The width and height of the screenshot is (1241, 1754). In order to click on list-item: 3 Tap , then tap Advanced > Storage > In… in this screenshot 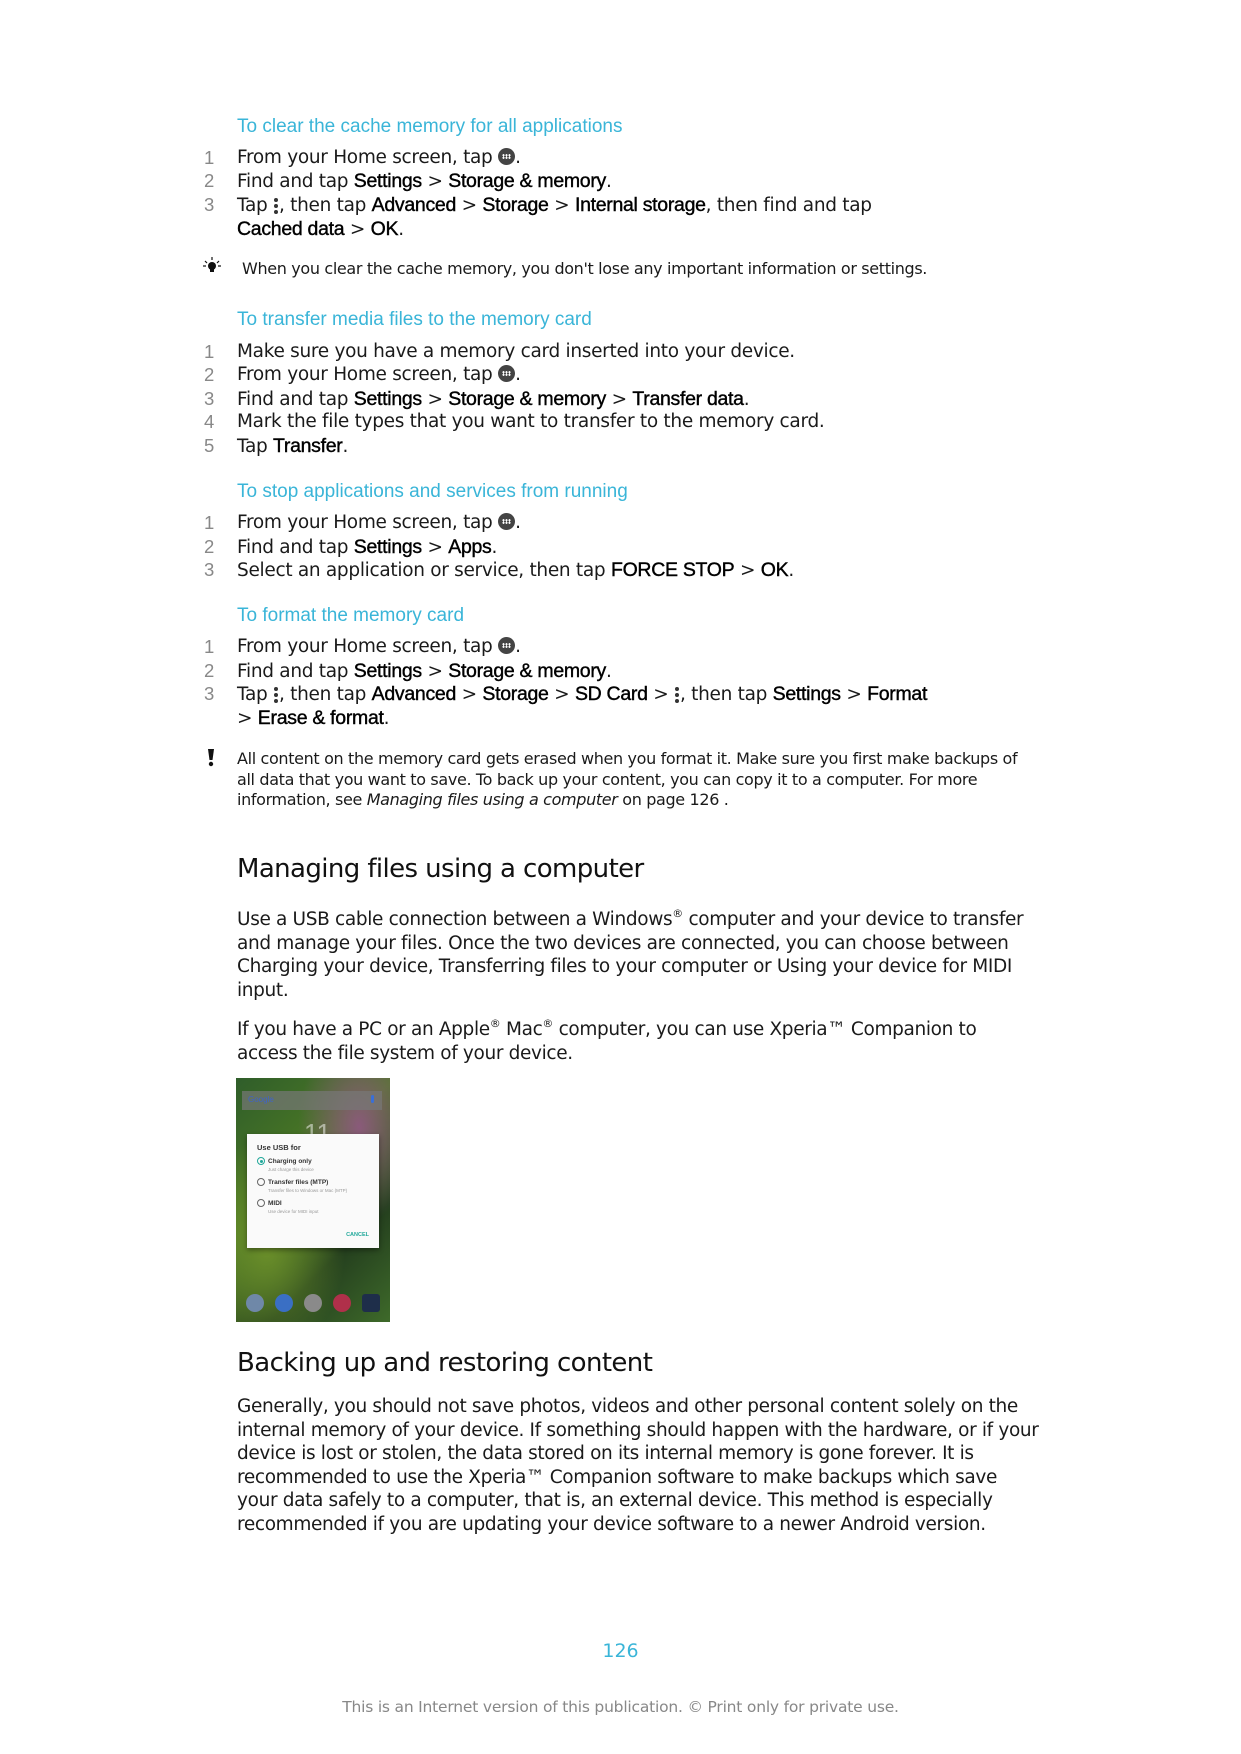, I will do `click(538, 205)`.